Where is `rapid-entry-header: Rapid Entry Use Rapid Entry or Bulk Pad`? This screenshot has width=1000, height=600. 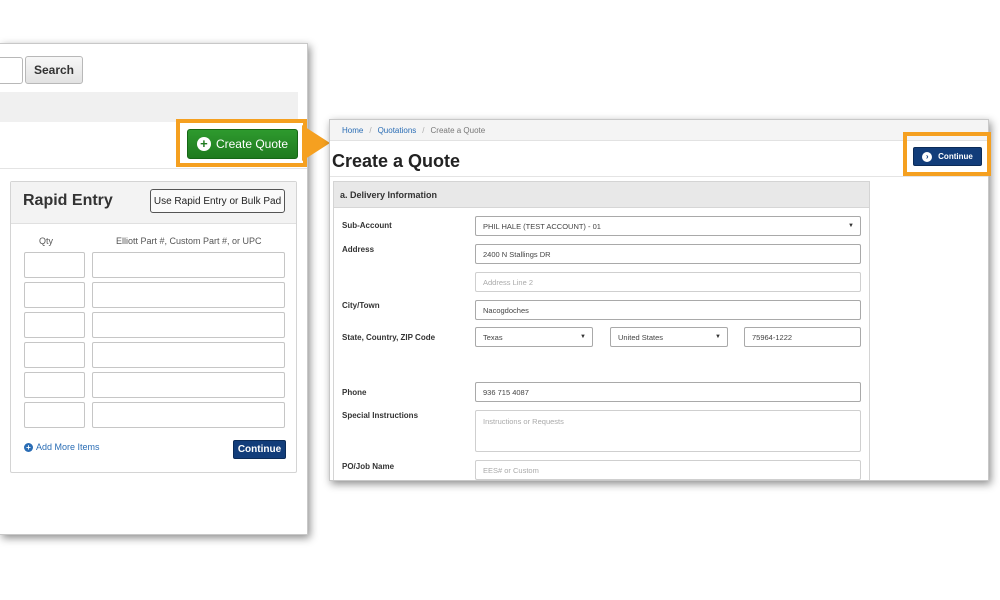 rapid-entry-header: Rapid Entry Use Rapid Entry or Bulk Pad is located at coordinates (153, 203).